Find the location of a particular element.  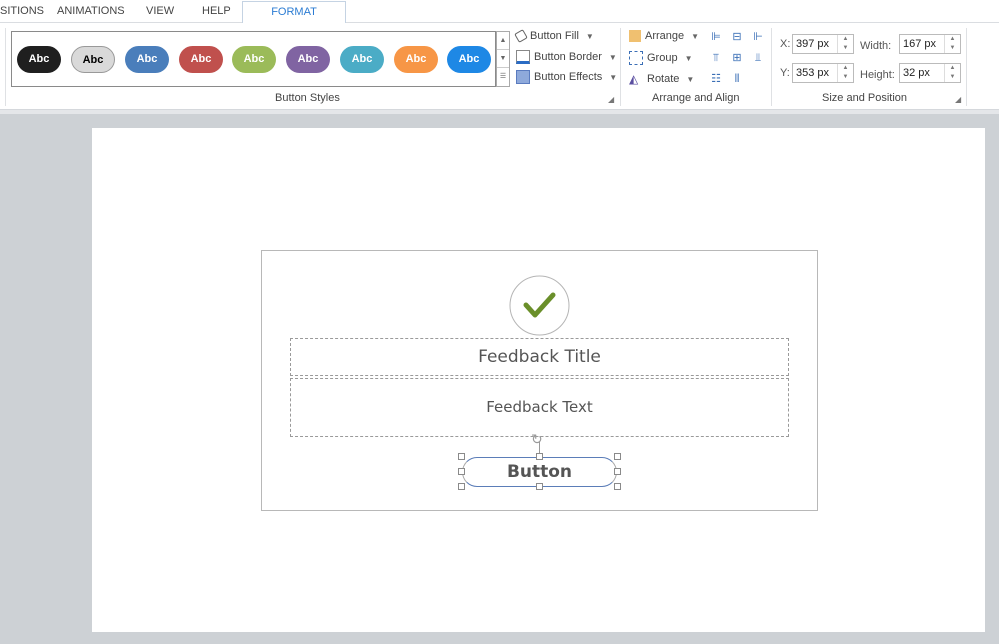

style-red: Abc is located at coordinates (201, 59).